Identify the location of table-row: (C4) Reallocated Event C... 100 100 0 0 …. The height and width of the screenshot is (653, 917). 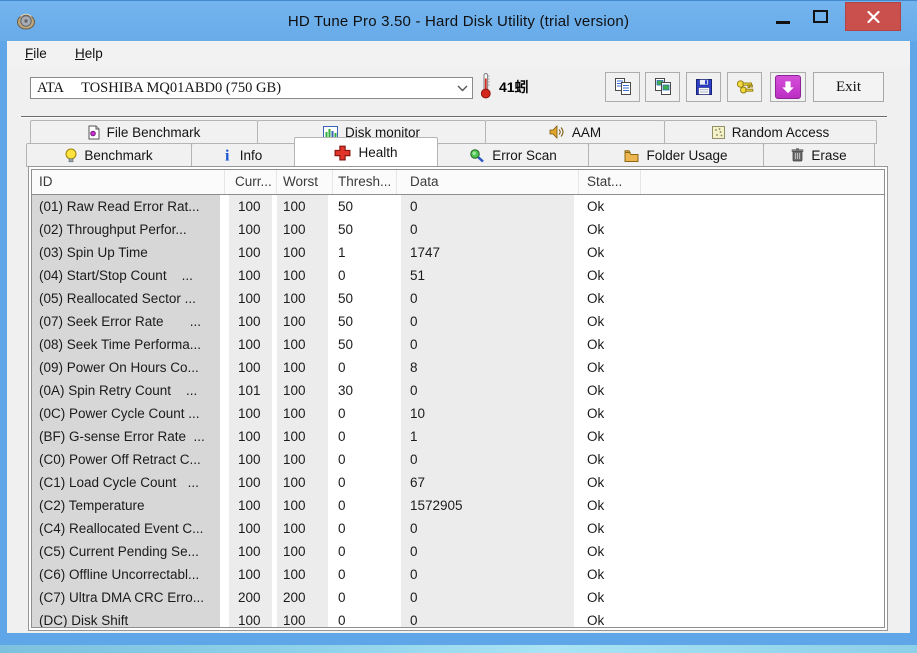
(458, 528).